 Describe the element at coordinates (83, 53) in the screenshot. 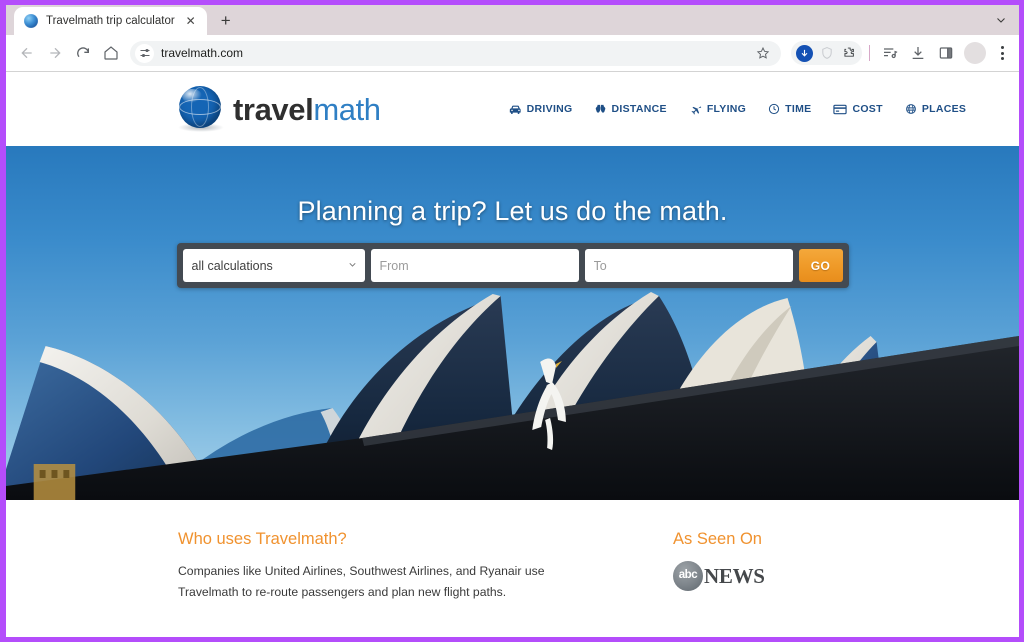

I see `reload-icon` at that location.